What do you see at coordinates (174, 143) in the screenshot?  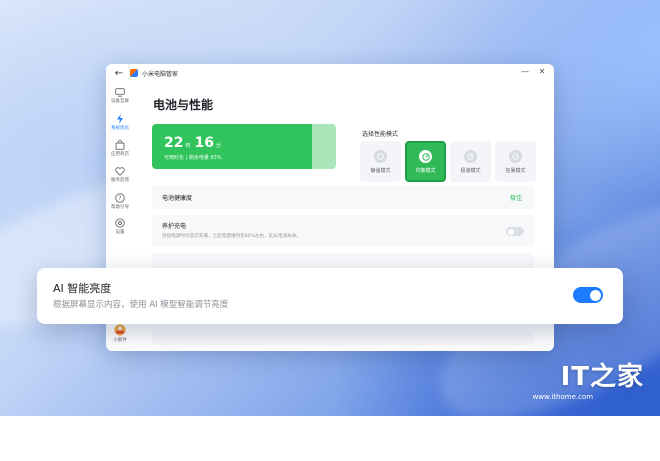 I see `battery-hours: 22` at bounding box center [174, 143].